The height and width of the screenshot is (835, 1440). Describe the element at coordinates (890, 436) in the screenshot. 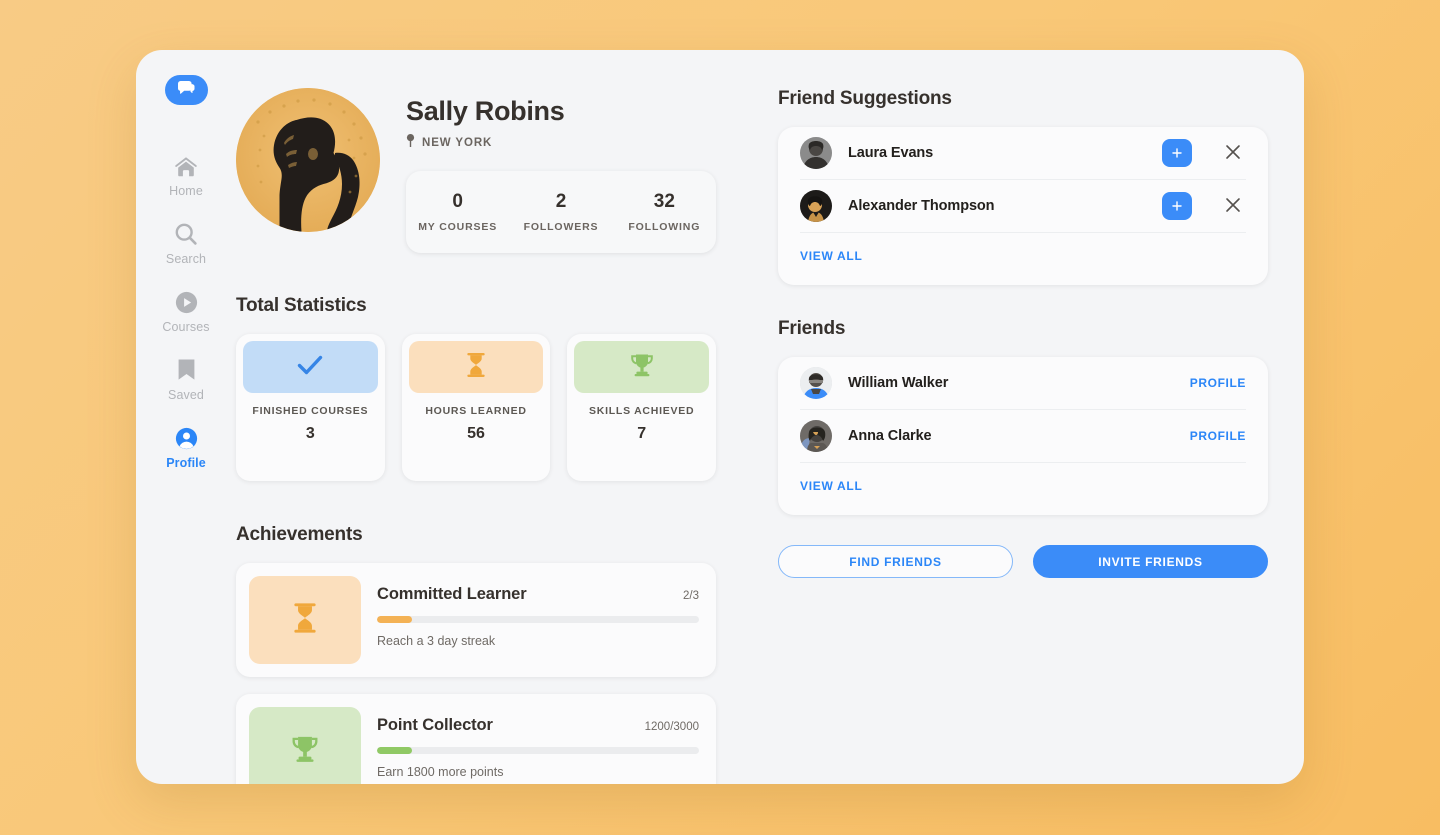

I see `person-name: Anna Clarke` at that location.